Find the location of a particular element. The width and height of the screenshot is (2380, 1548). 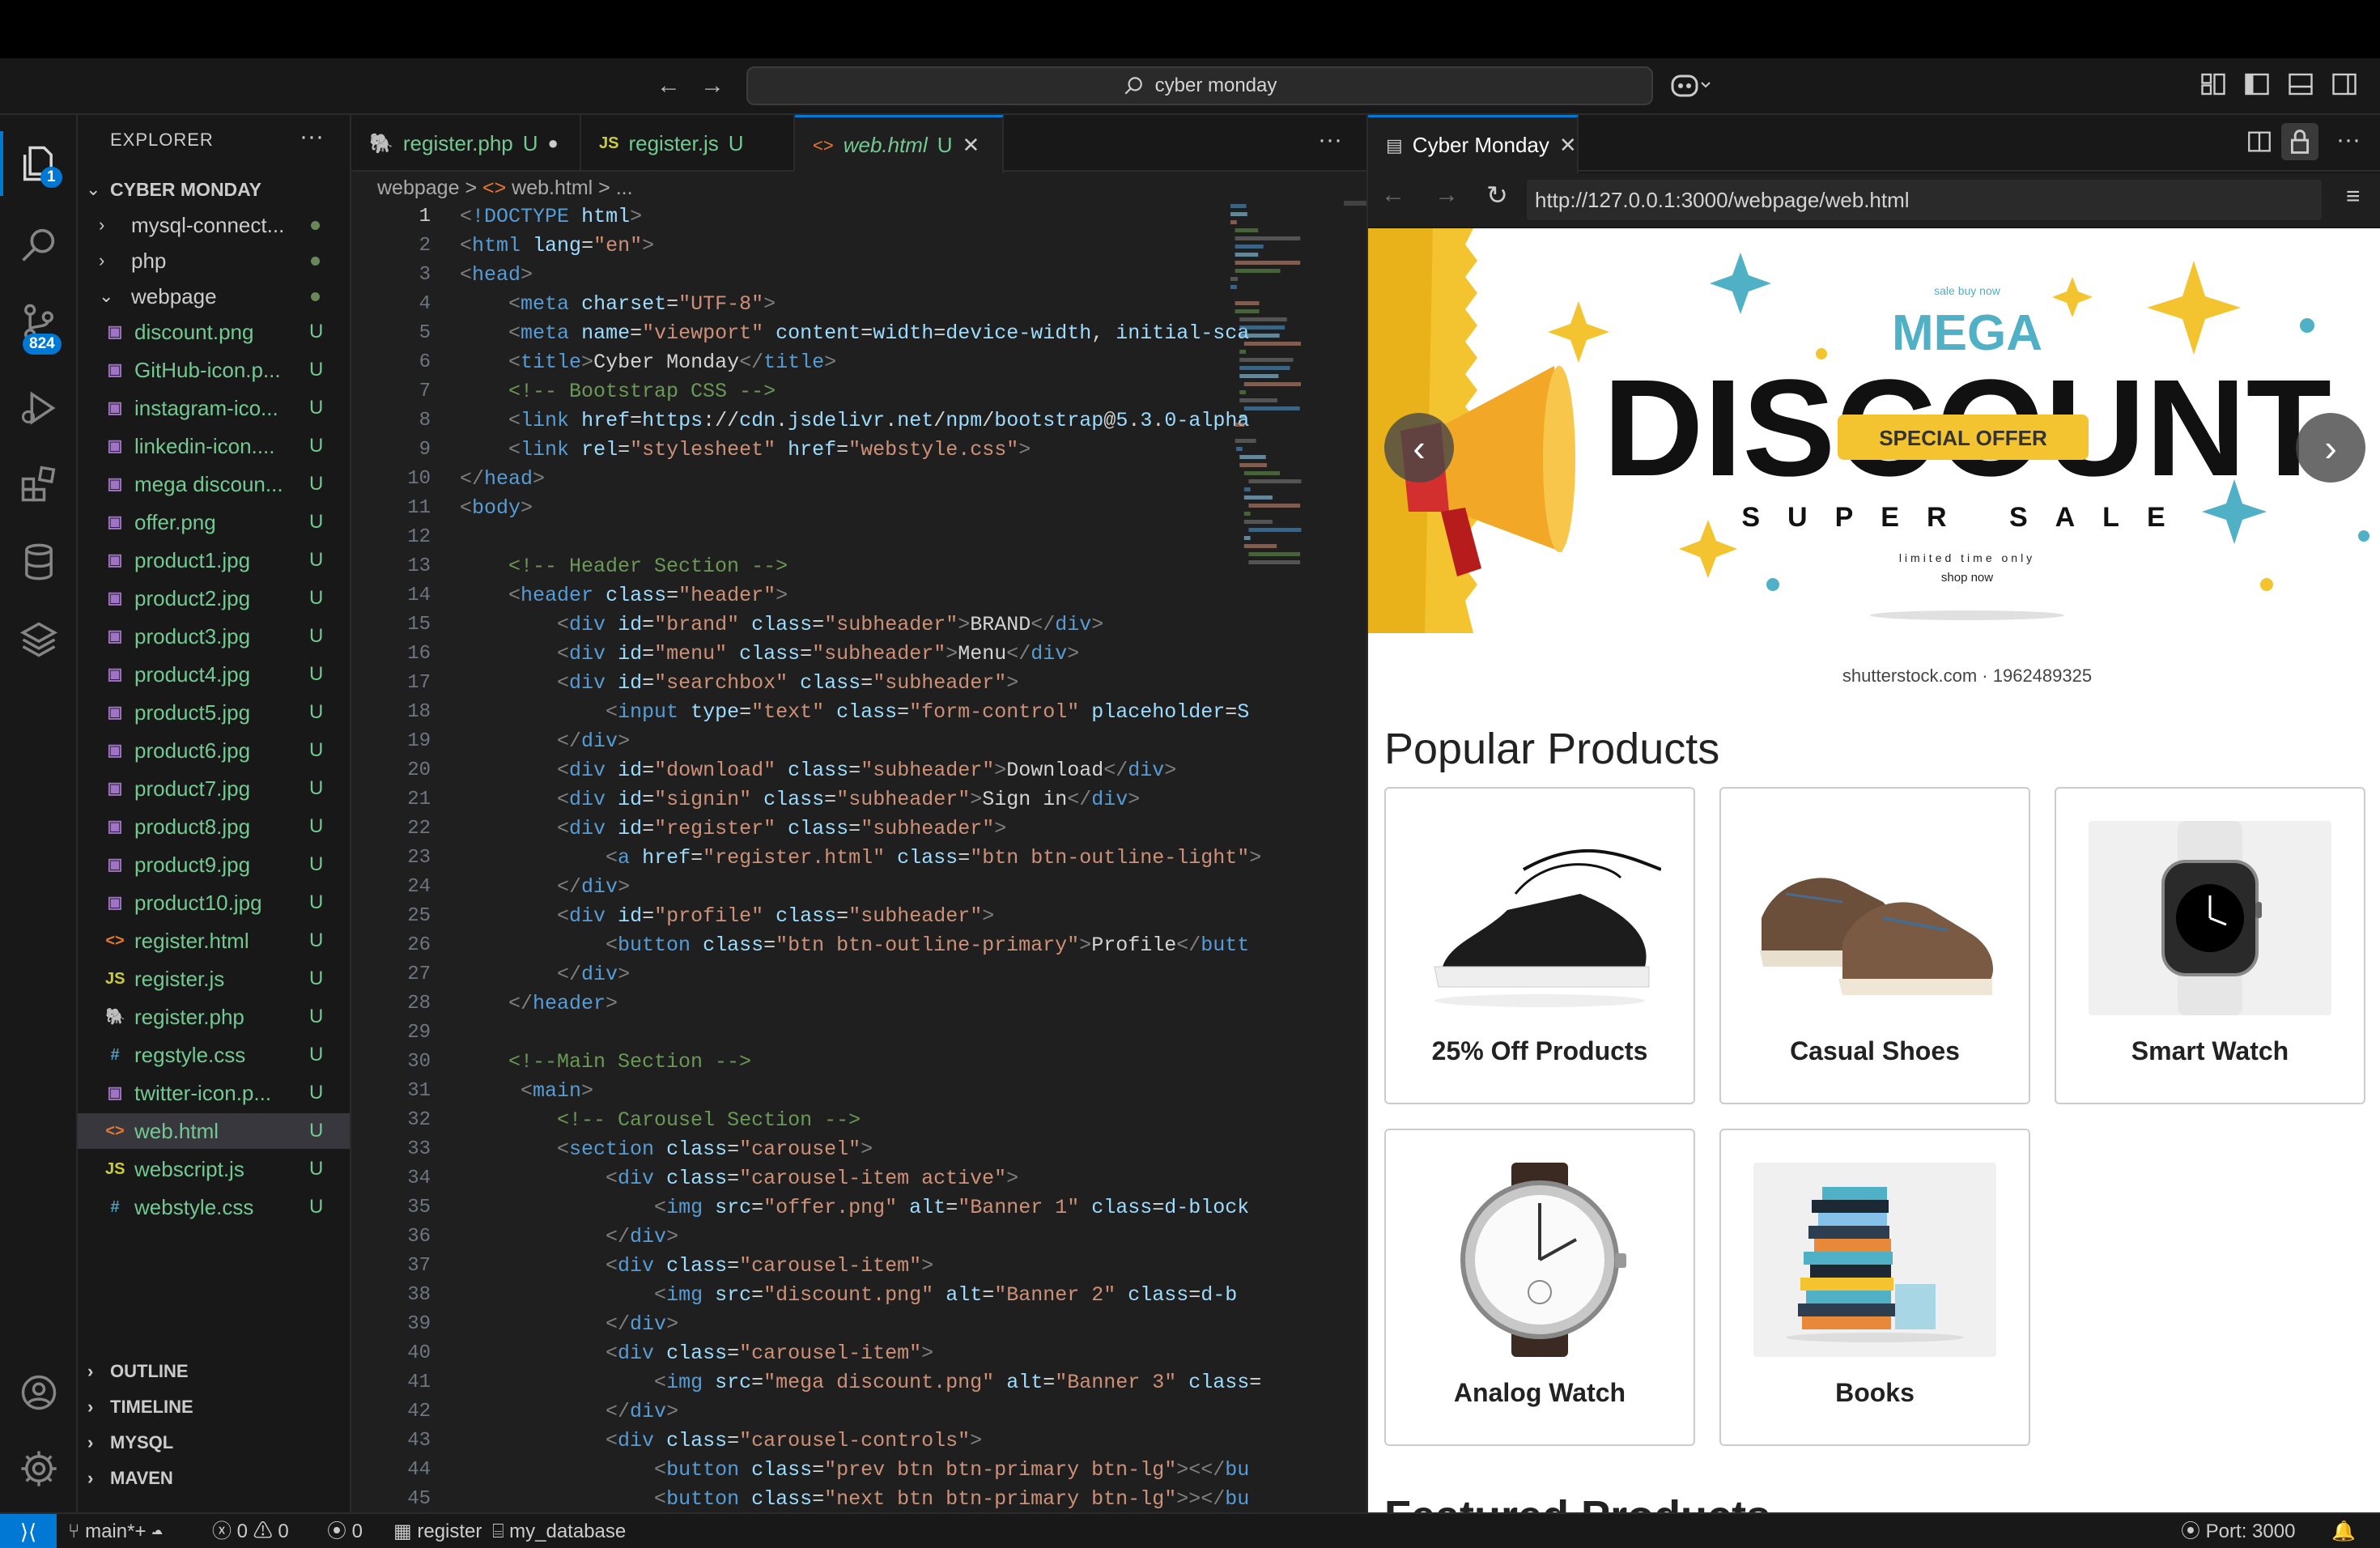

file-tree-item: ▣ linkedin-icon.... U is located at coordinates (214, 446).